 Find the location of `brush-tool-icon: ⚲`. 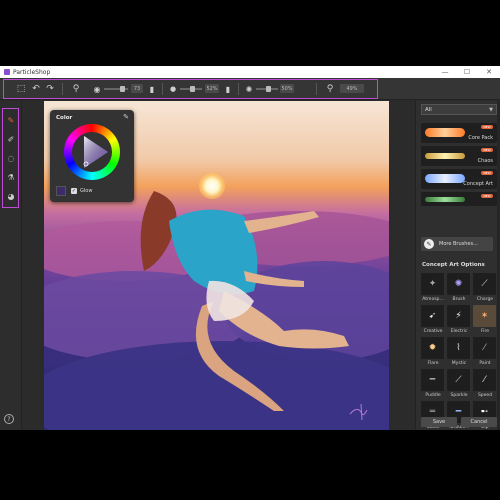

brush-tool-icon: ⚲ is located at coordinates (76, 89).